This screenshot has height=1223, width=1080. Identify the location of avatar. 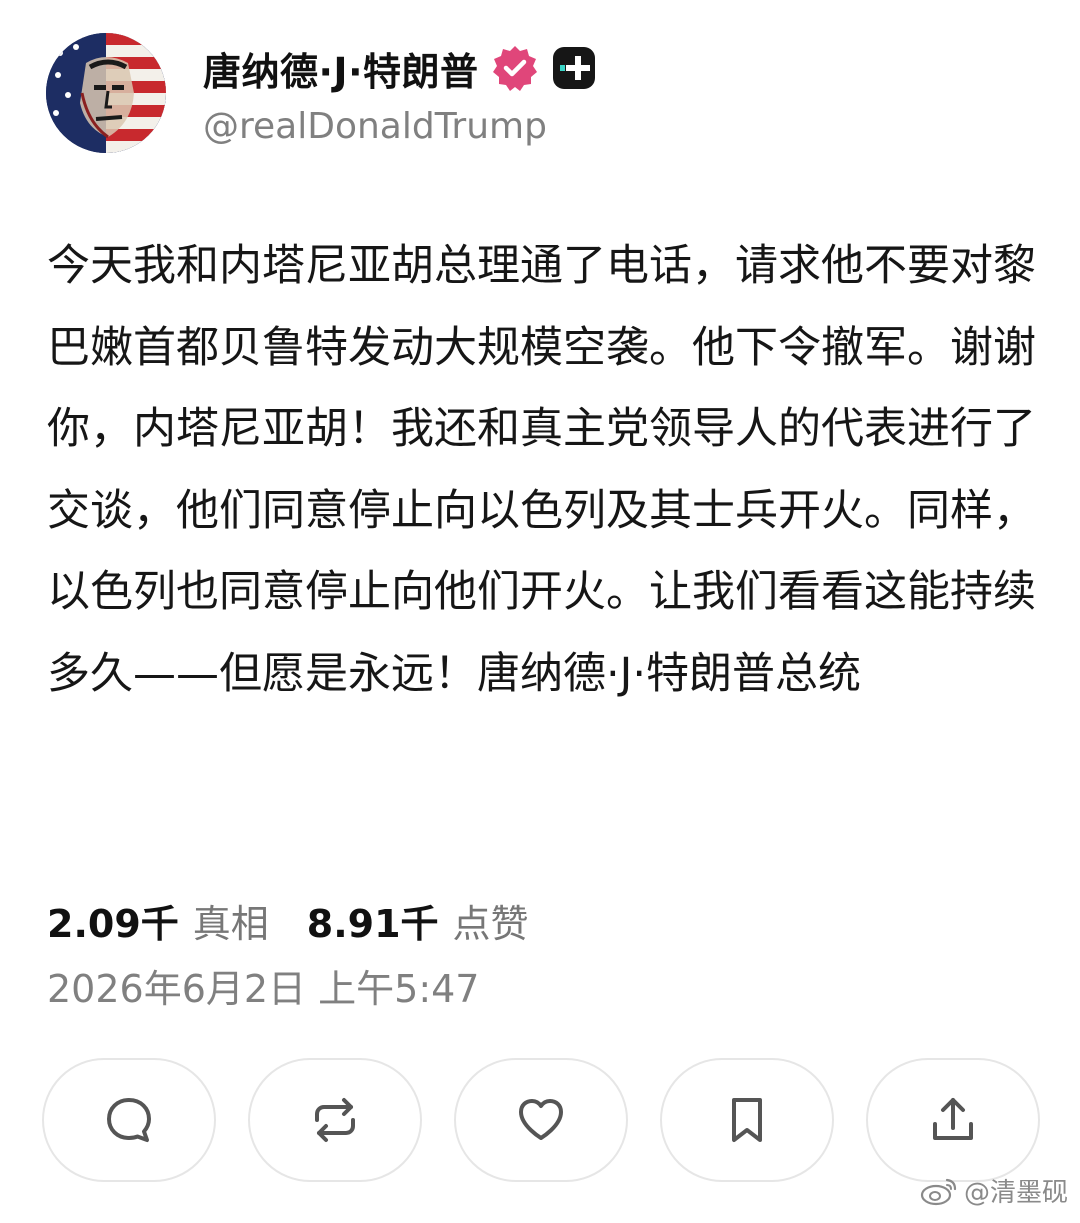
(106, 93).